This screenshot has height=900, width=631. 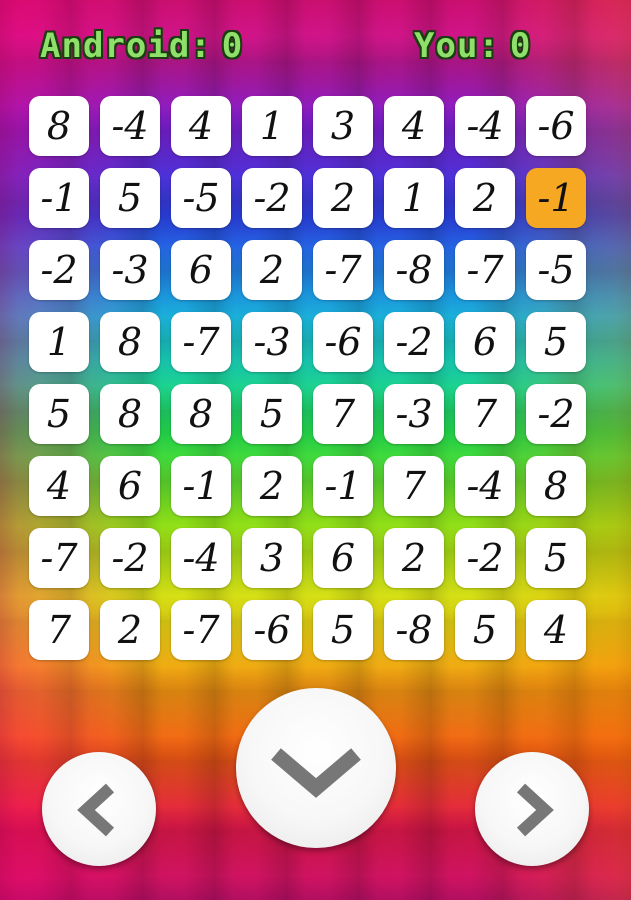 What do you see at coordinates (535, 810) in the screenshot?
I see `chevron-right-icon` at bounding box center [535, 810].